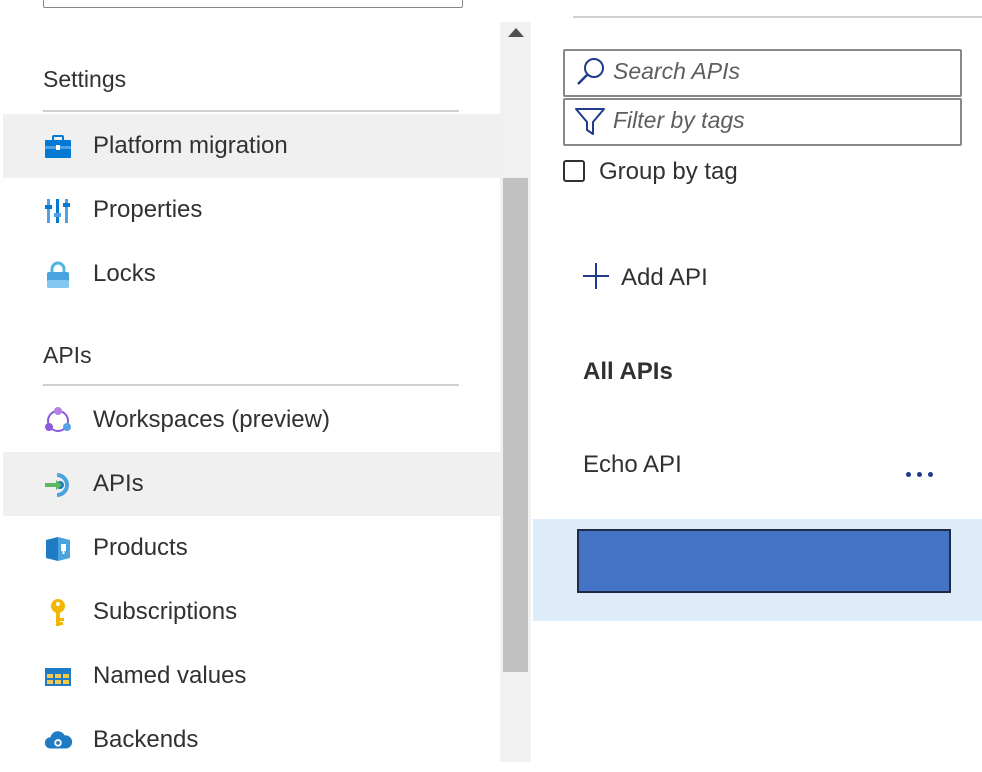 This screenshot has height=772, width=982. Describe the element at coordinates (251, 111) in the screenshot. I see `settings-divider` at that location.